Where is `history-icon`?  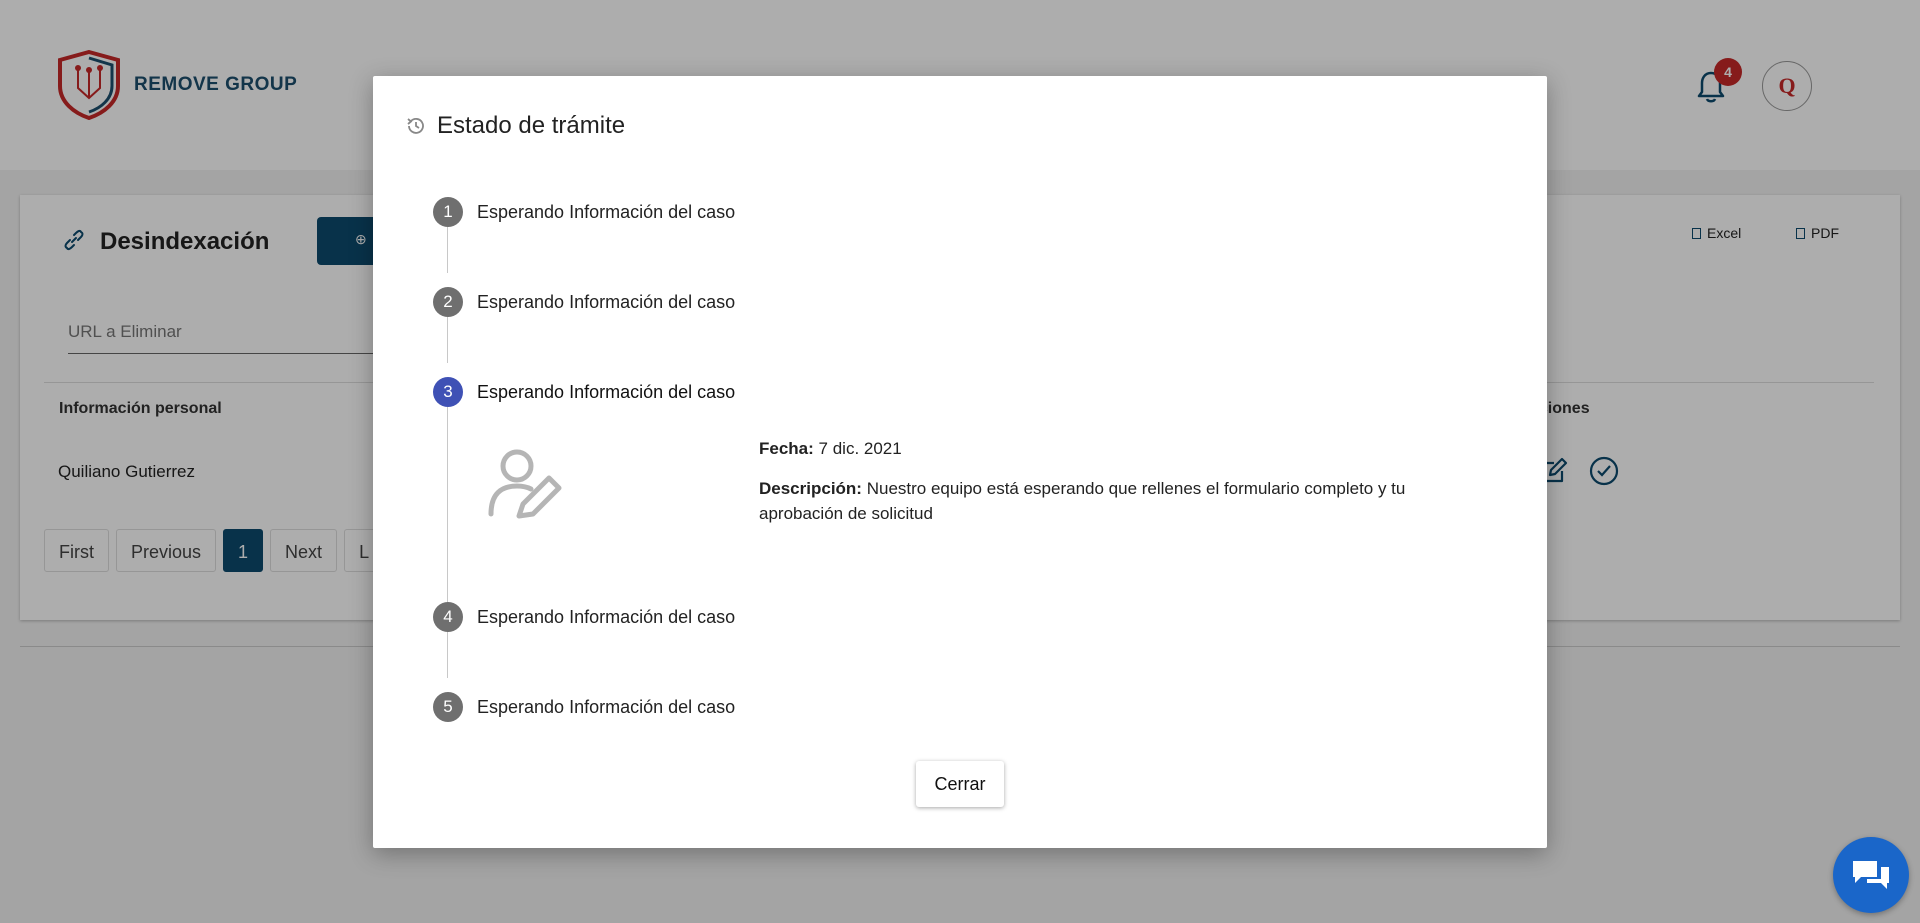 history-icon is located at coordinates (415, 126).